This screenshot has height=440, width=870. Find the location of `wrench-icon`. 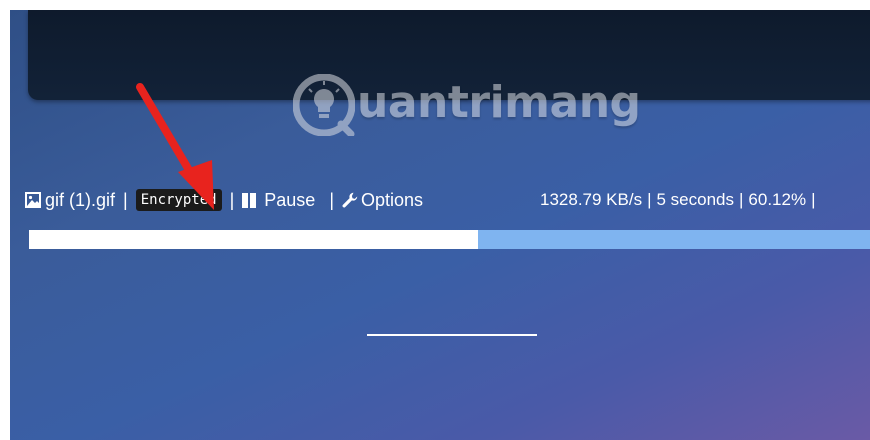

wrench-icon is located at coordinates (350, 200).